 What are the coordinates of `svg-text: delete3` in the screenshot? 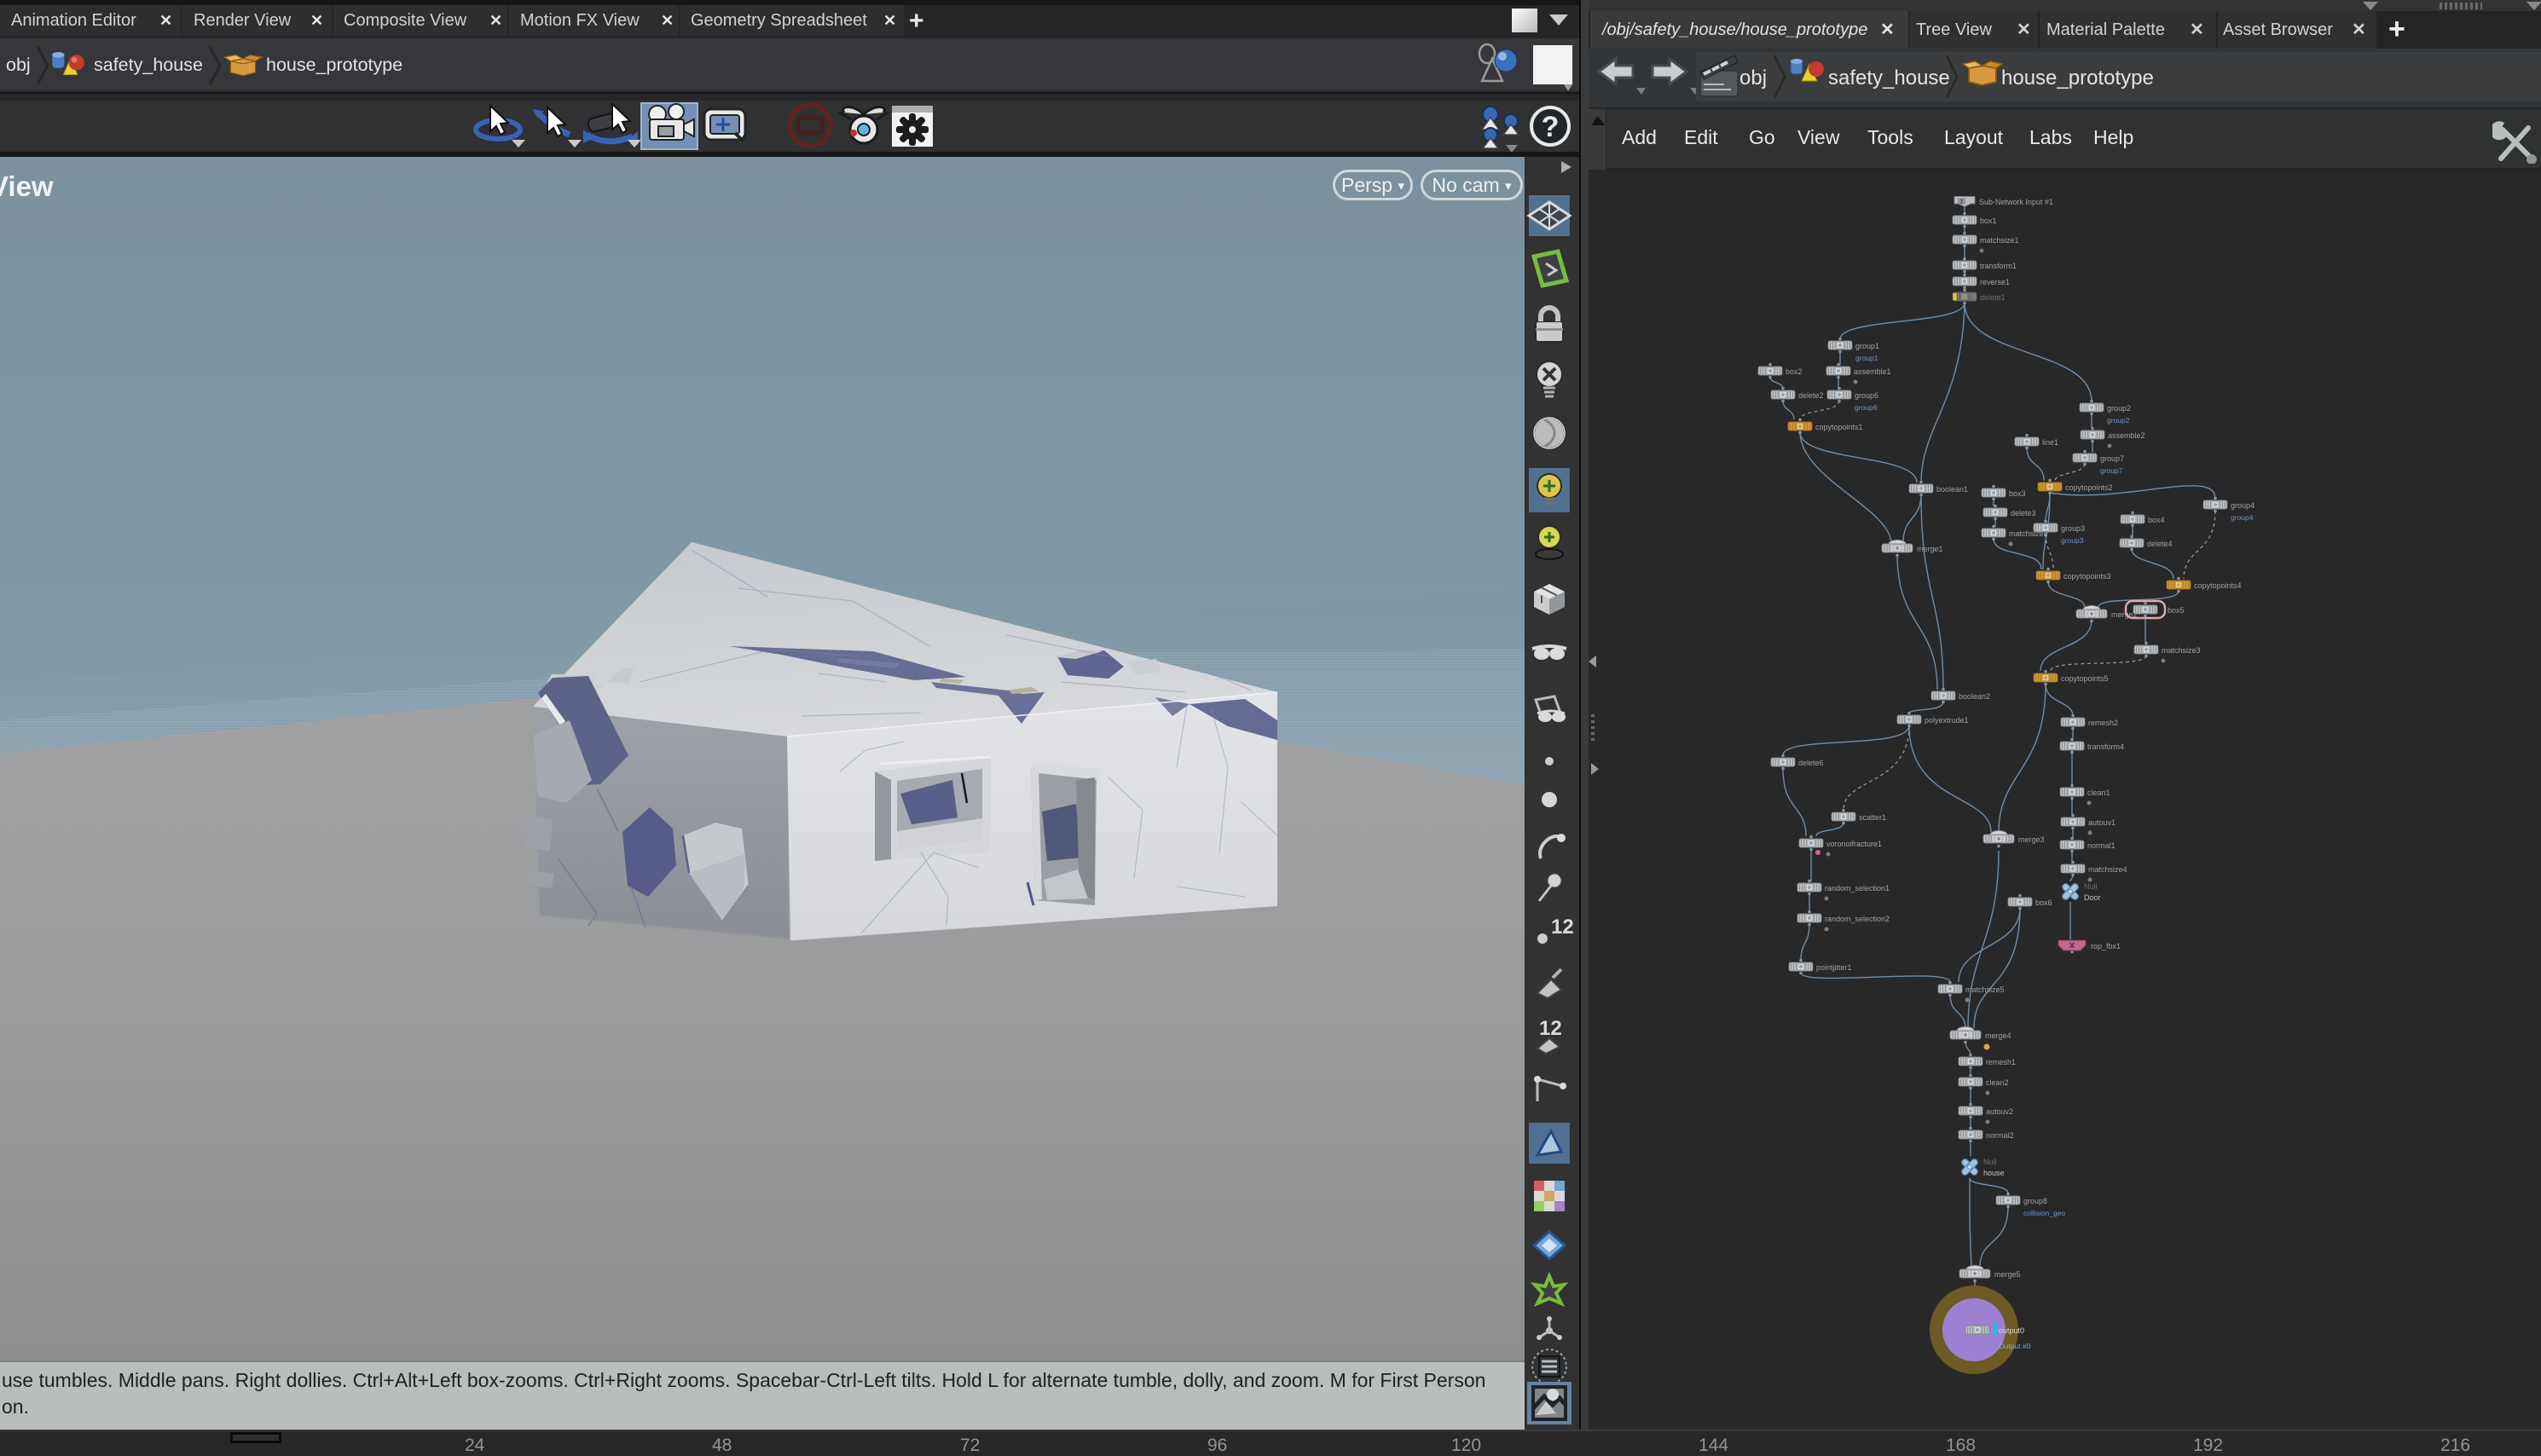 It's located at (2023, 513).